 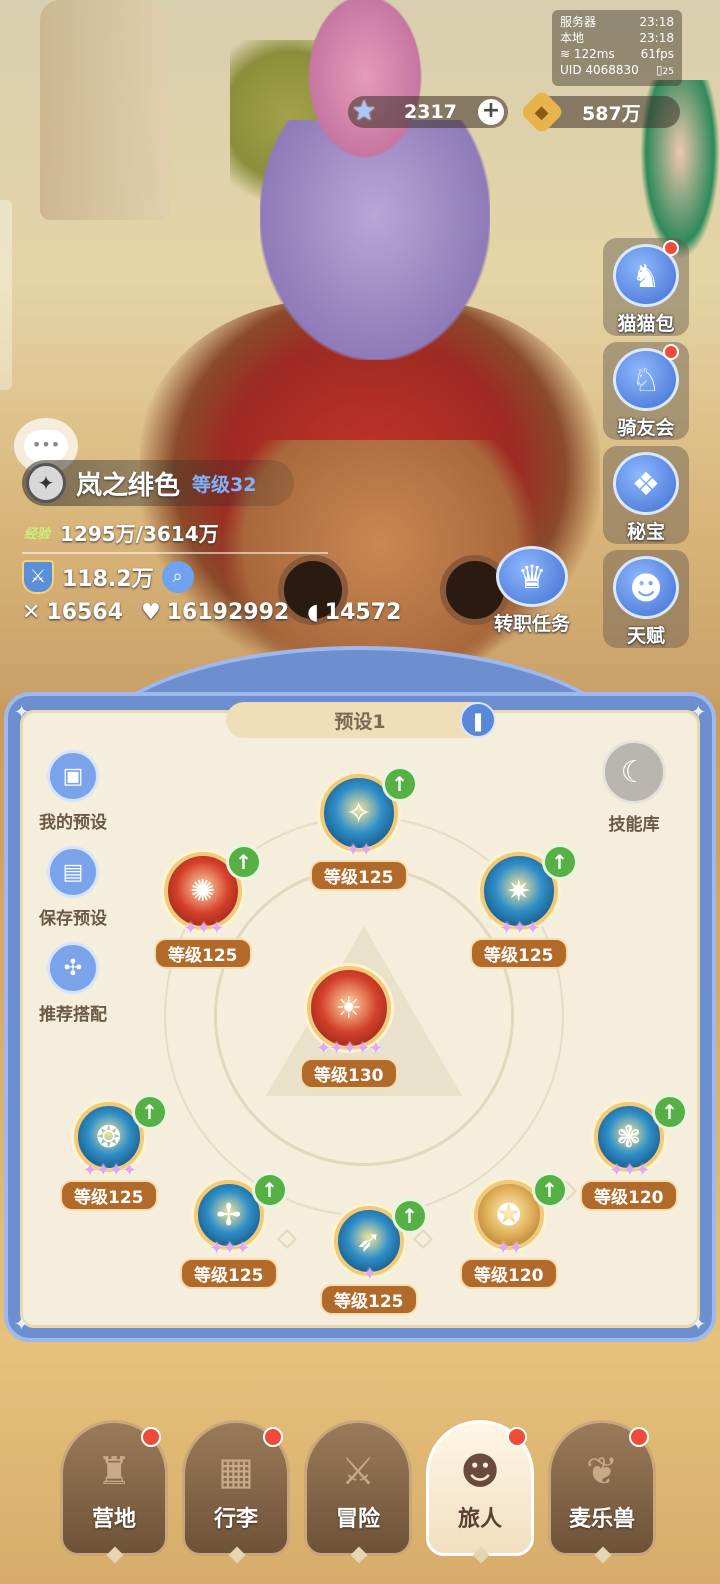 What do you see at coordinates (113, 1519) in the screenshot?
I see `nav-label: 营地` at bounding box center [113, 1519].